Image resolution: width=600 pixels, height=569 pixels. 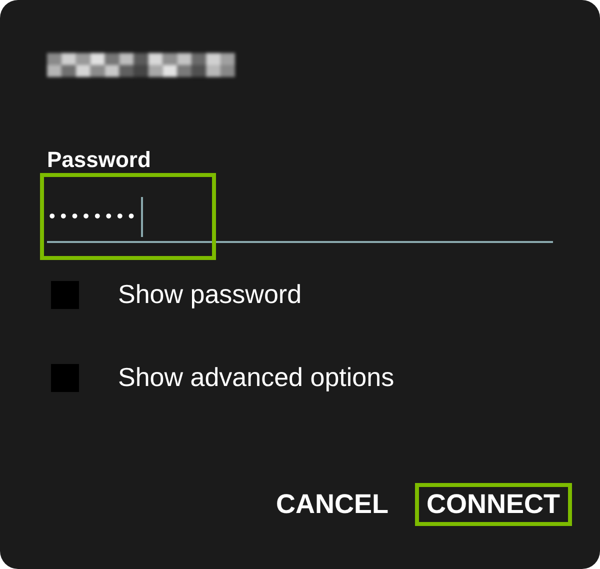 What do you see at coordinates (128, 216) in the screenshot?
I see `password-field: ••••••••` at bounding box center [128, 216].